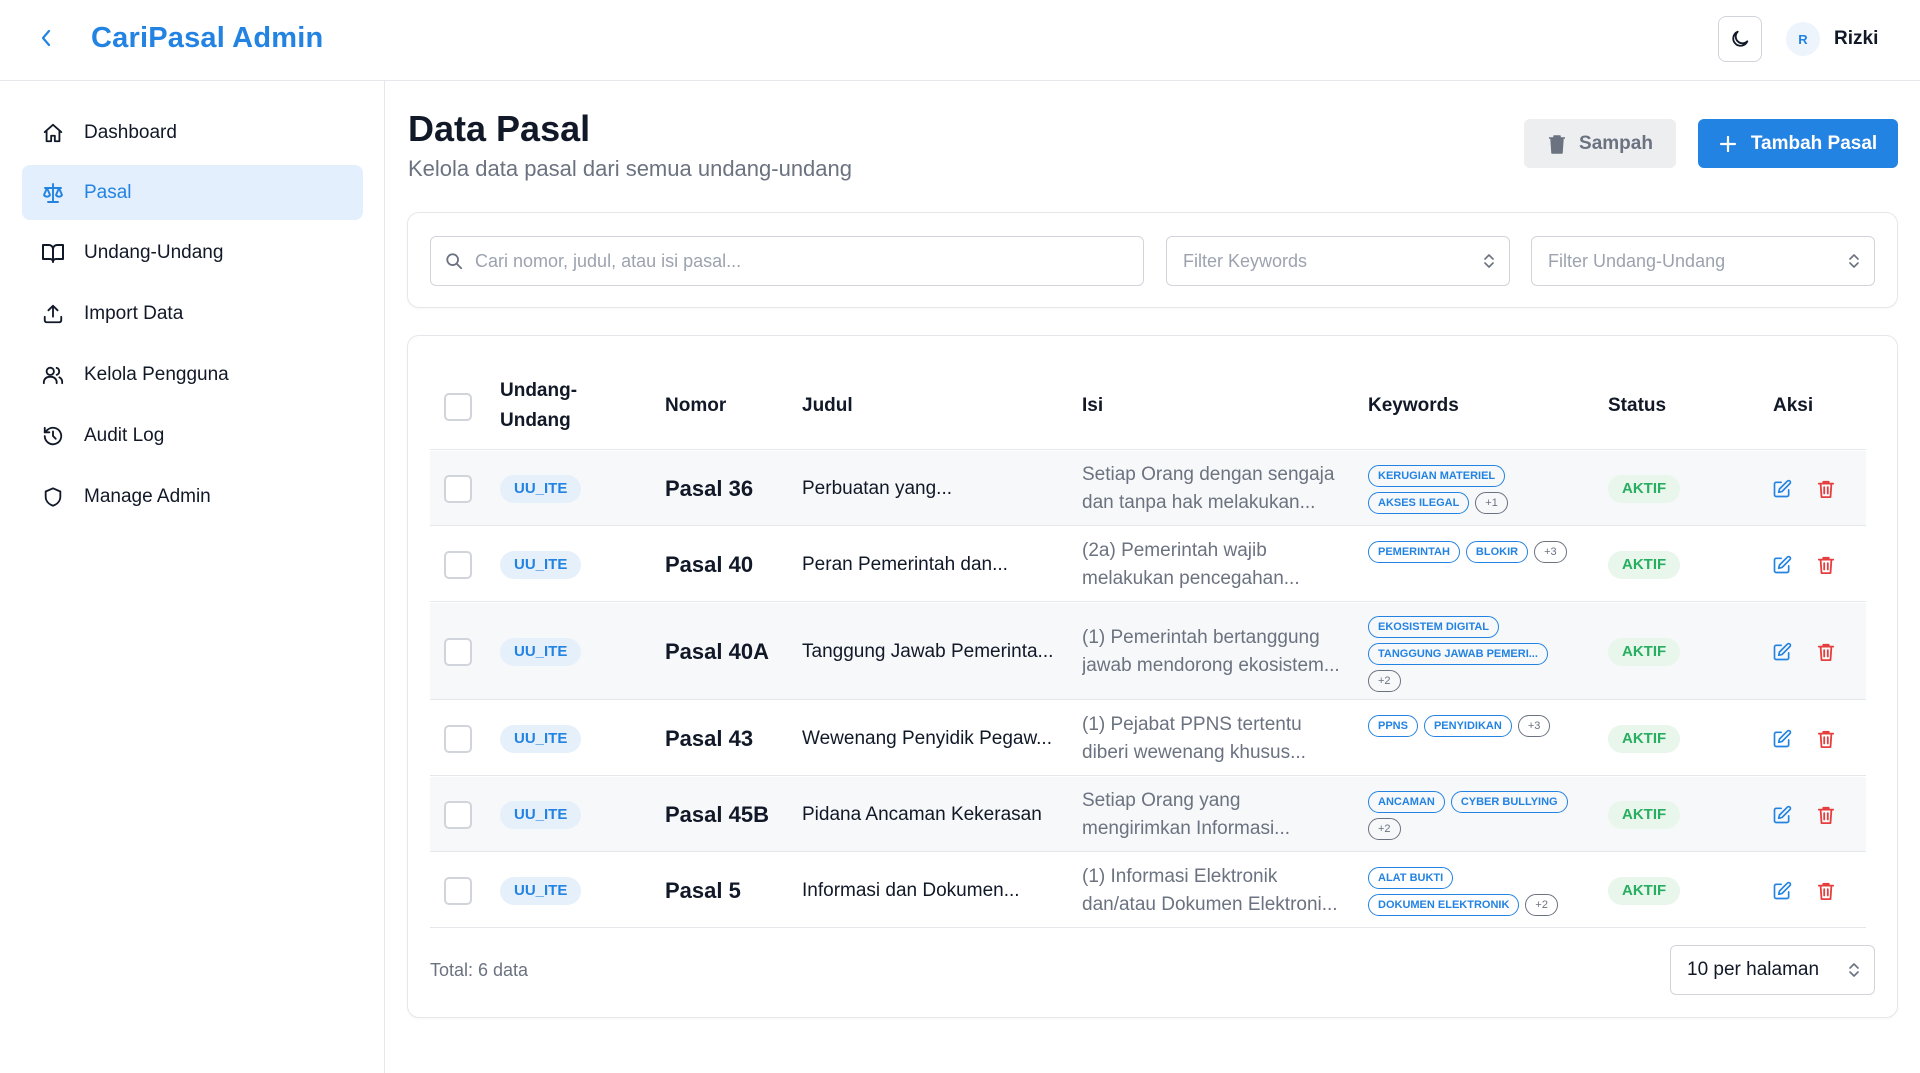  I want to click on sidebar-item-pasal: Pasal, so click(192, 192).